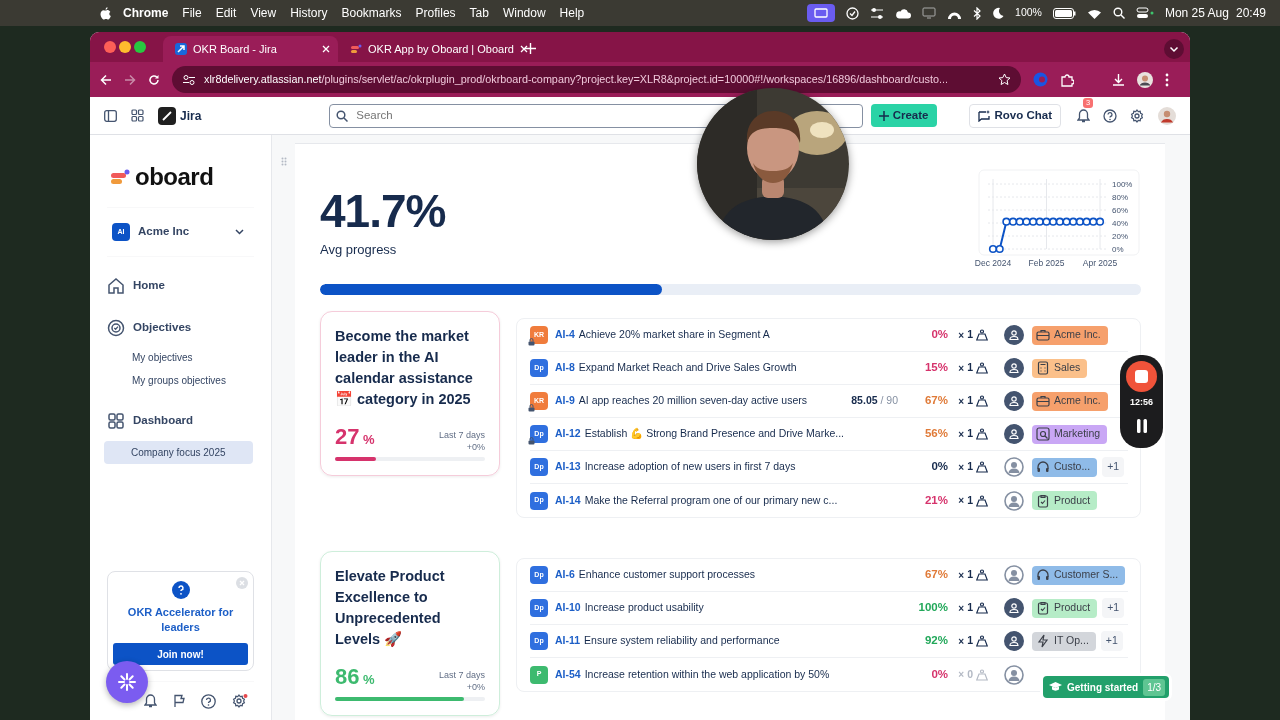 The height and width of the screenshot is (720, 1280). Describe the element at coordinates (1094, 13) in the screenshot. I see `wifi-icon` at that location.